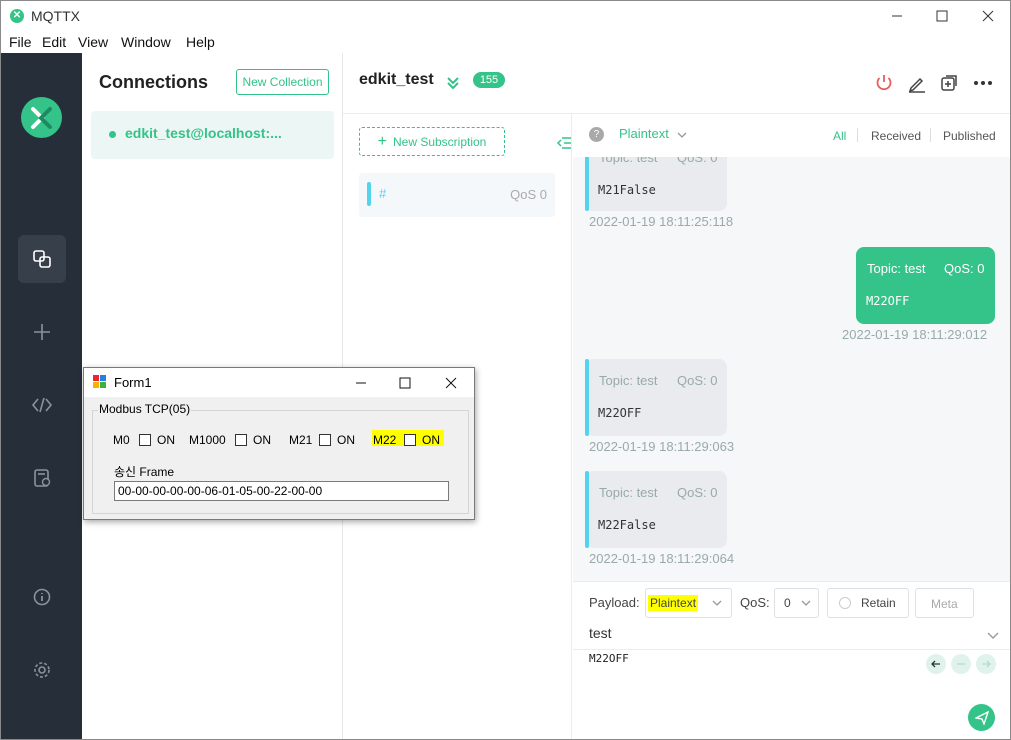 This screenshot has height=740, width=1011. Describe the element at coordinates (925, 285) in the screenshot. I see `message-published: Topic: test QoS: 0 M22OFF` at that location.